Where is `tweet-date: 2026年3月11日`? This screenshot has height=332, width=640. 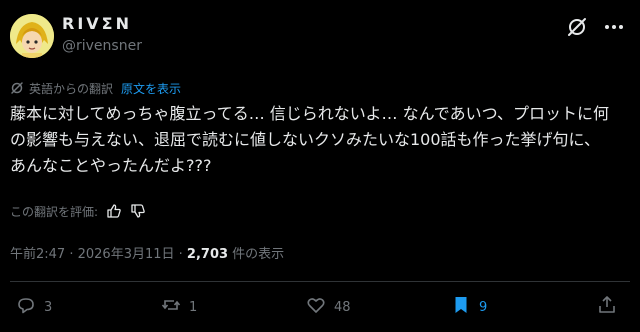
tweet-date: 2026年3月11日 is located at coordinates (126, 254).